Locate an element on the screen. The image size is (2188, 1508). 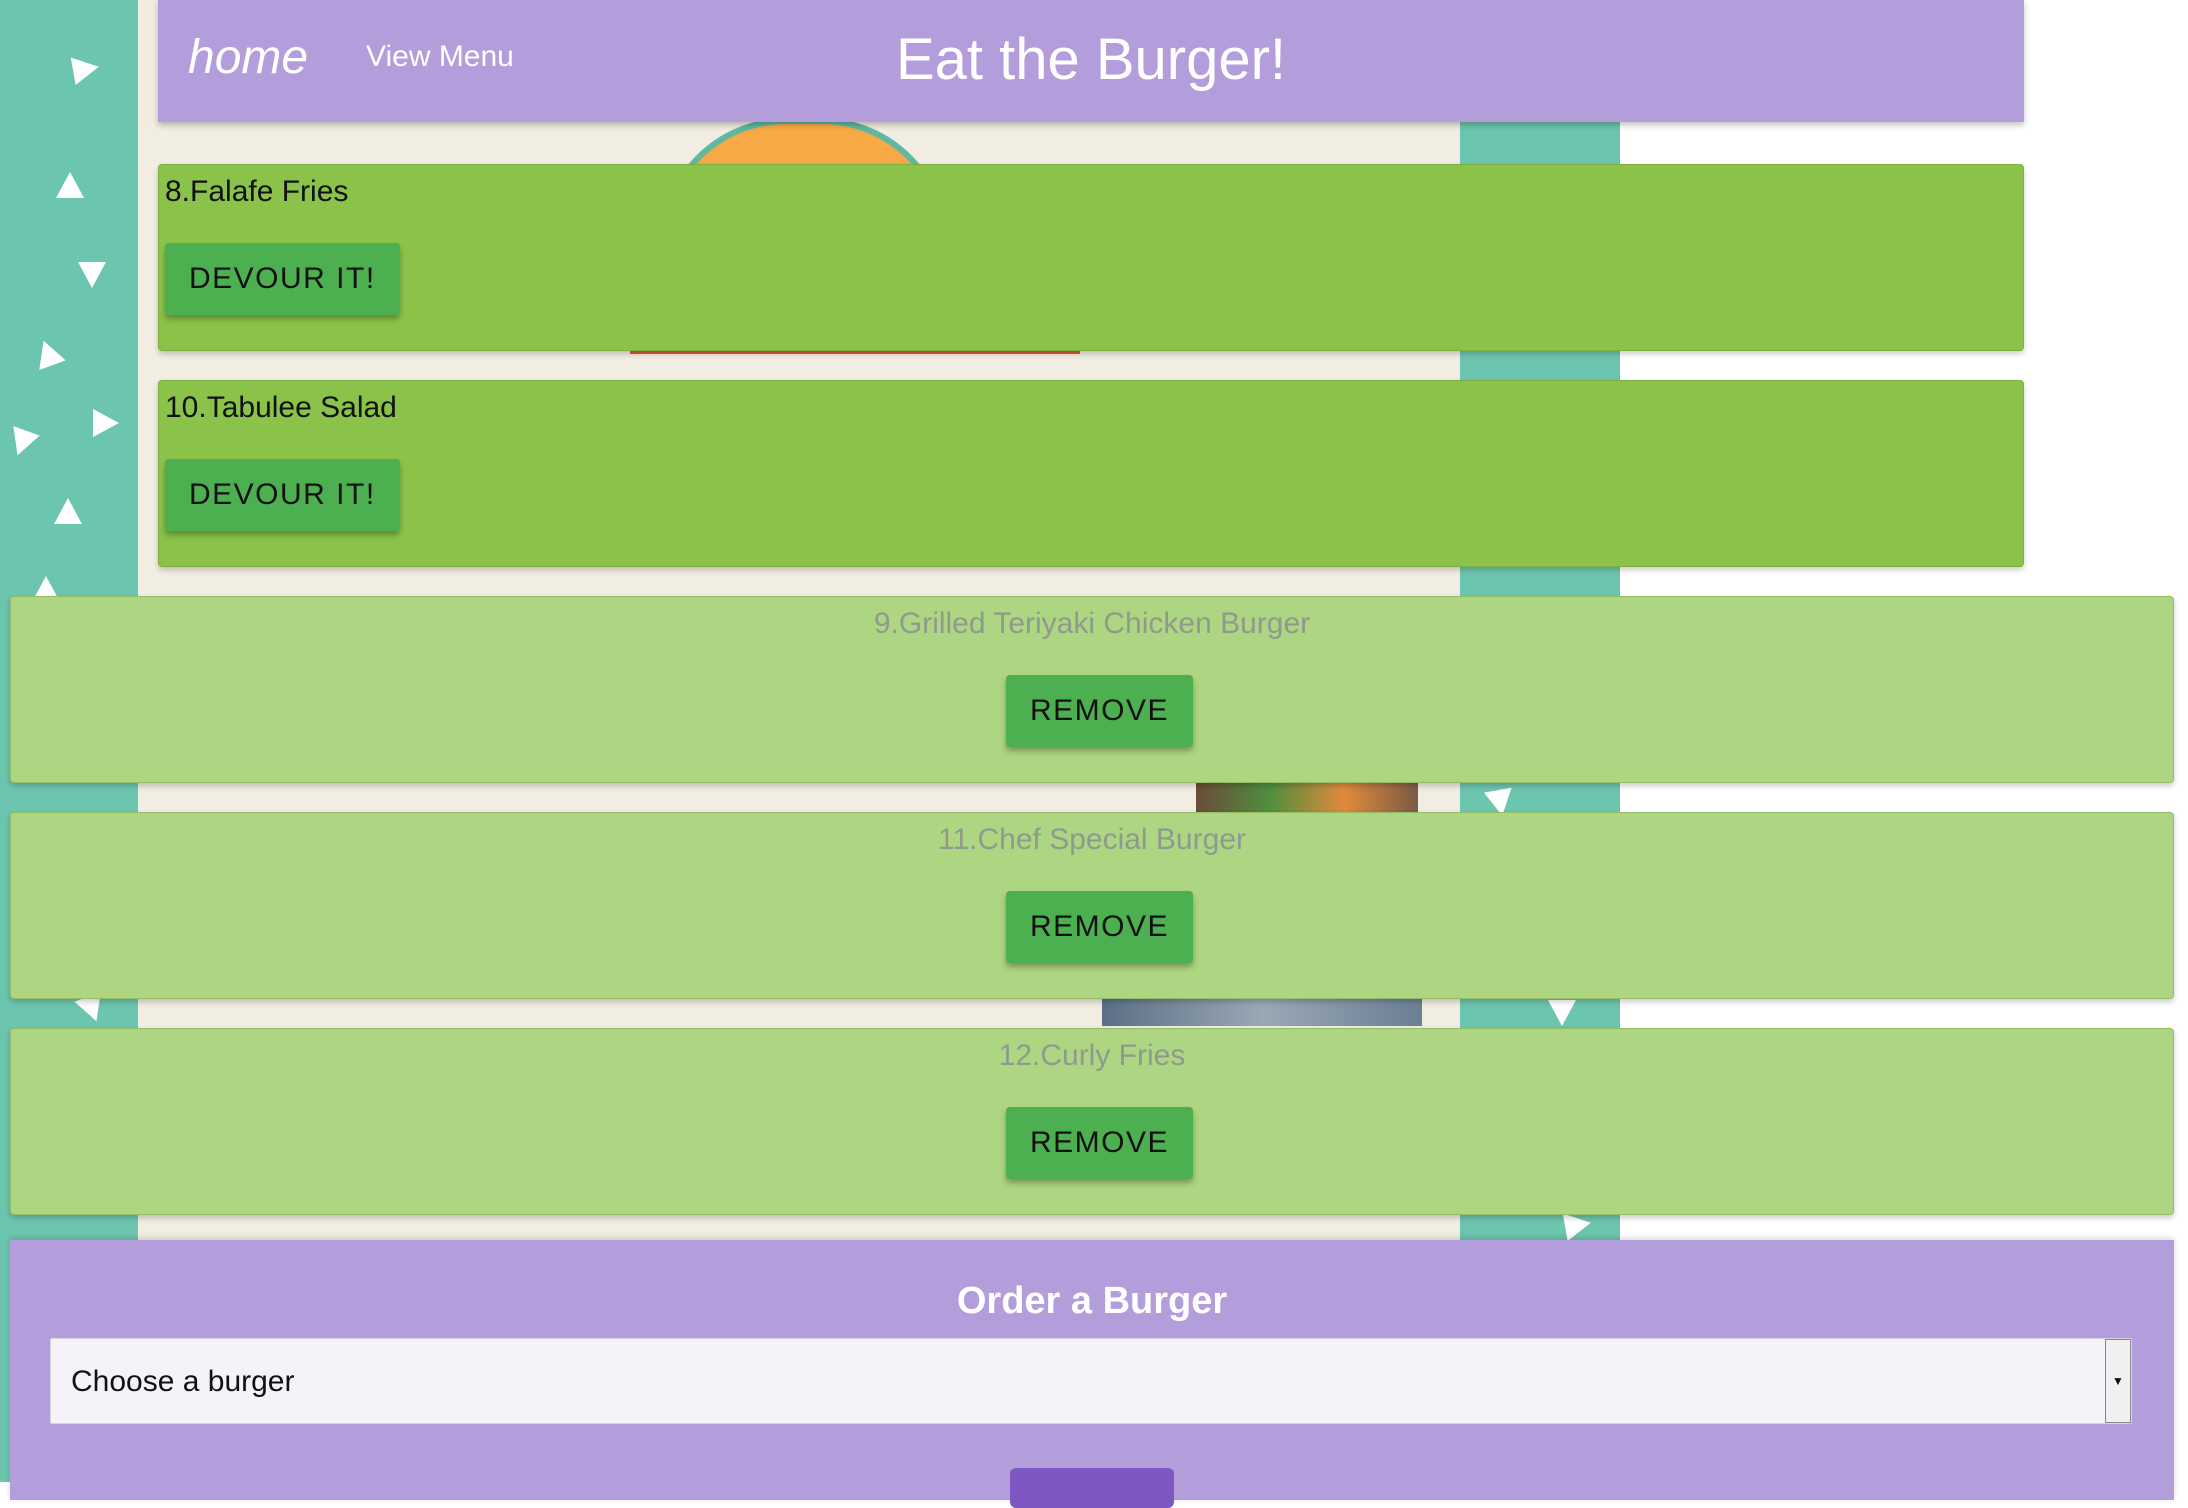
burger-select-value: Choose a burger is located at coordinates (183, 1381).